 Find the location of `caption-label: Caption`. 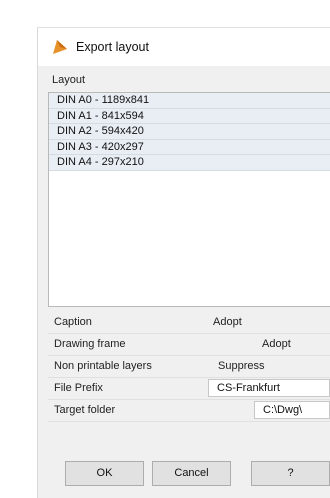

caption-label: Caption is located at coordinates (73, 322).